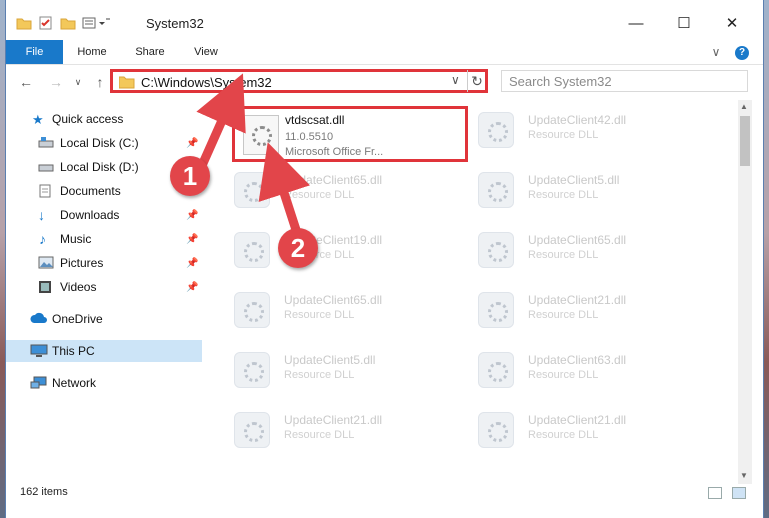  What do you see at coordinates (190, 176) in the screenshot?
I see `step-1-badge: 1` at bounding box center [190, 176].